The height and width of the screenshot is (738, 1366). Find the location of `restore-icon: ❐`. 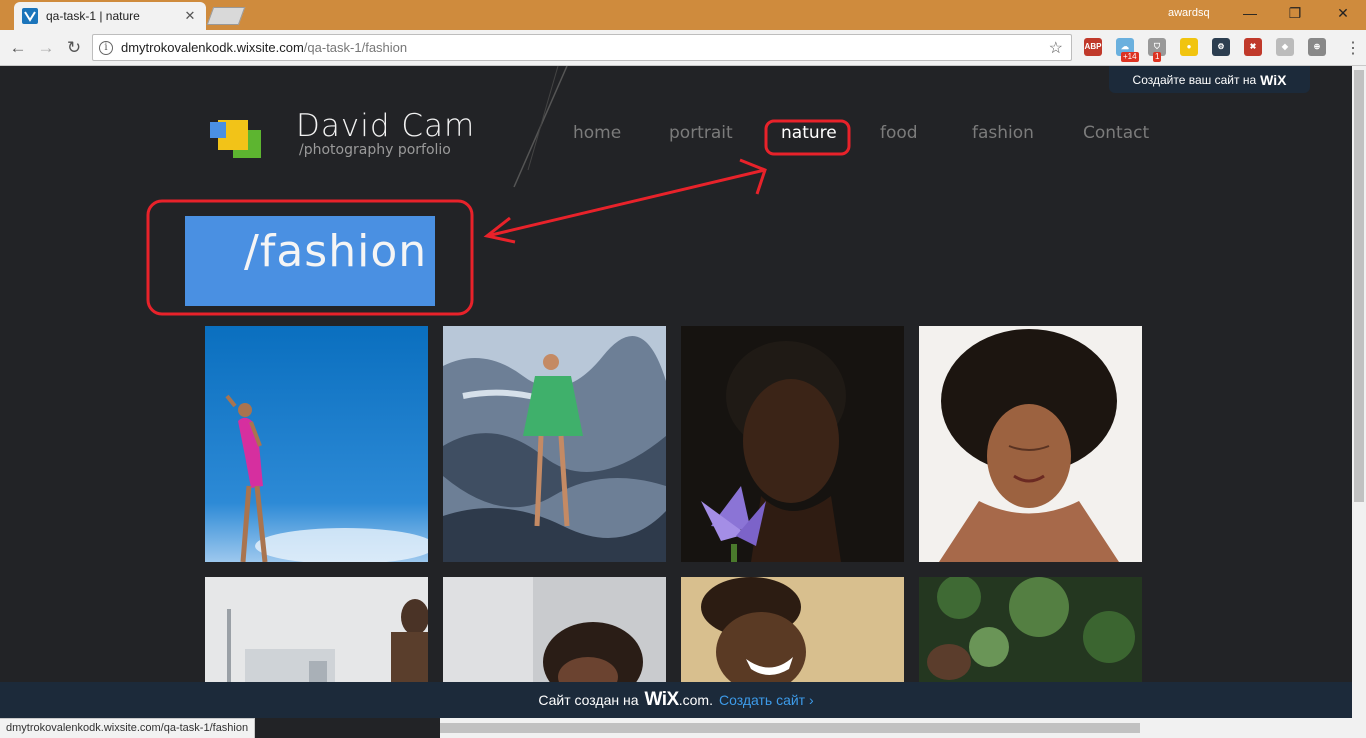

restore-icon: ❐ is located at coordinates (1295, 13).